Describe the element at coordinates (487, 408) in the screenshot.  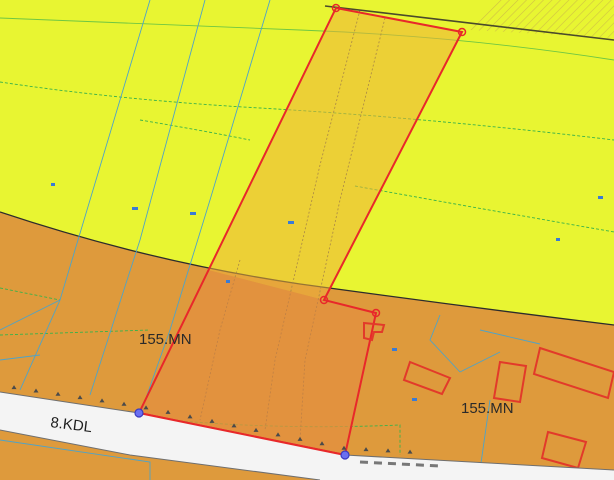
I see `zone-label-155mn-right: 155.MN` at that location.